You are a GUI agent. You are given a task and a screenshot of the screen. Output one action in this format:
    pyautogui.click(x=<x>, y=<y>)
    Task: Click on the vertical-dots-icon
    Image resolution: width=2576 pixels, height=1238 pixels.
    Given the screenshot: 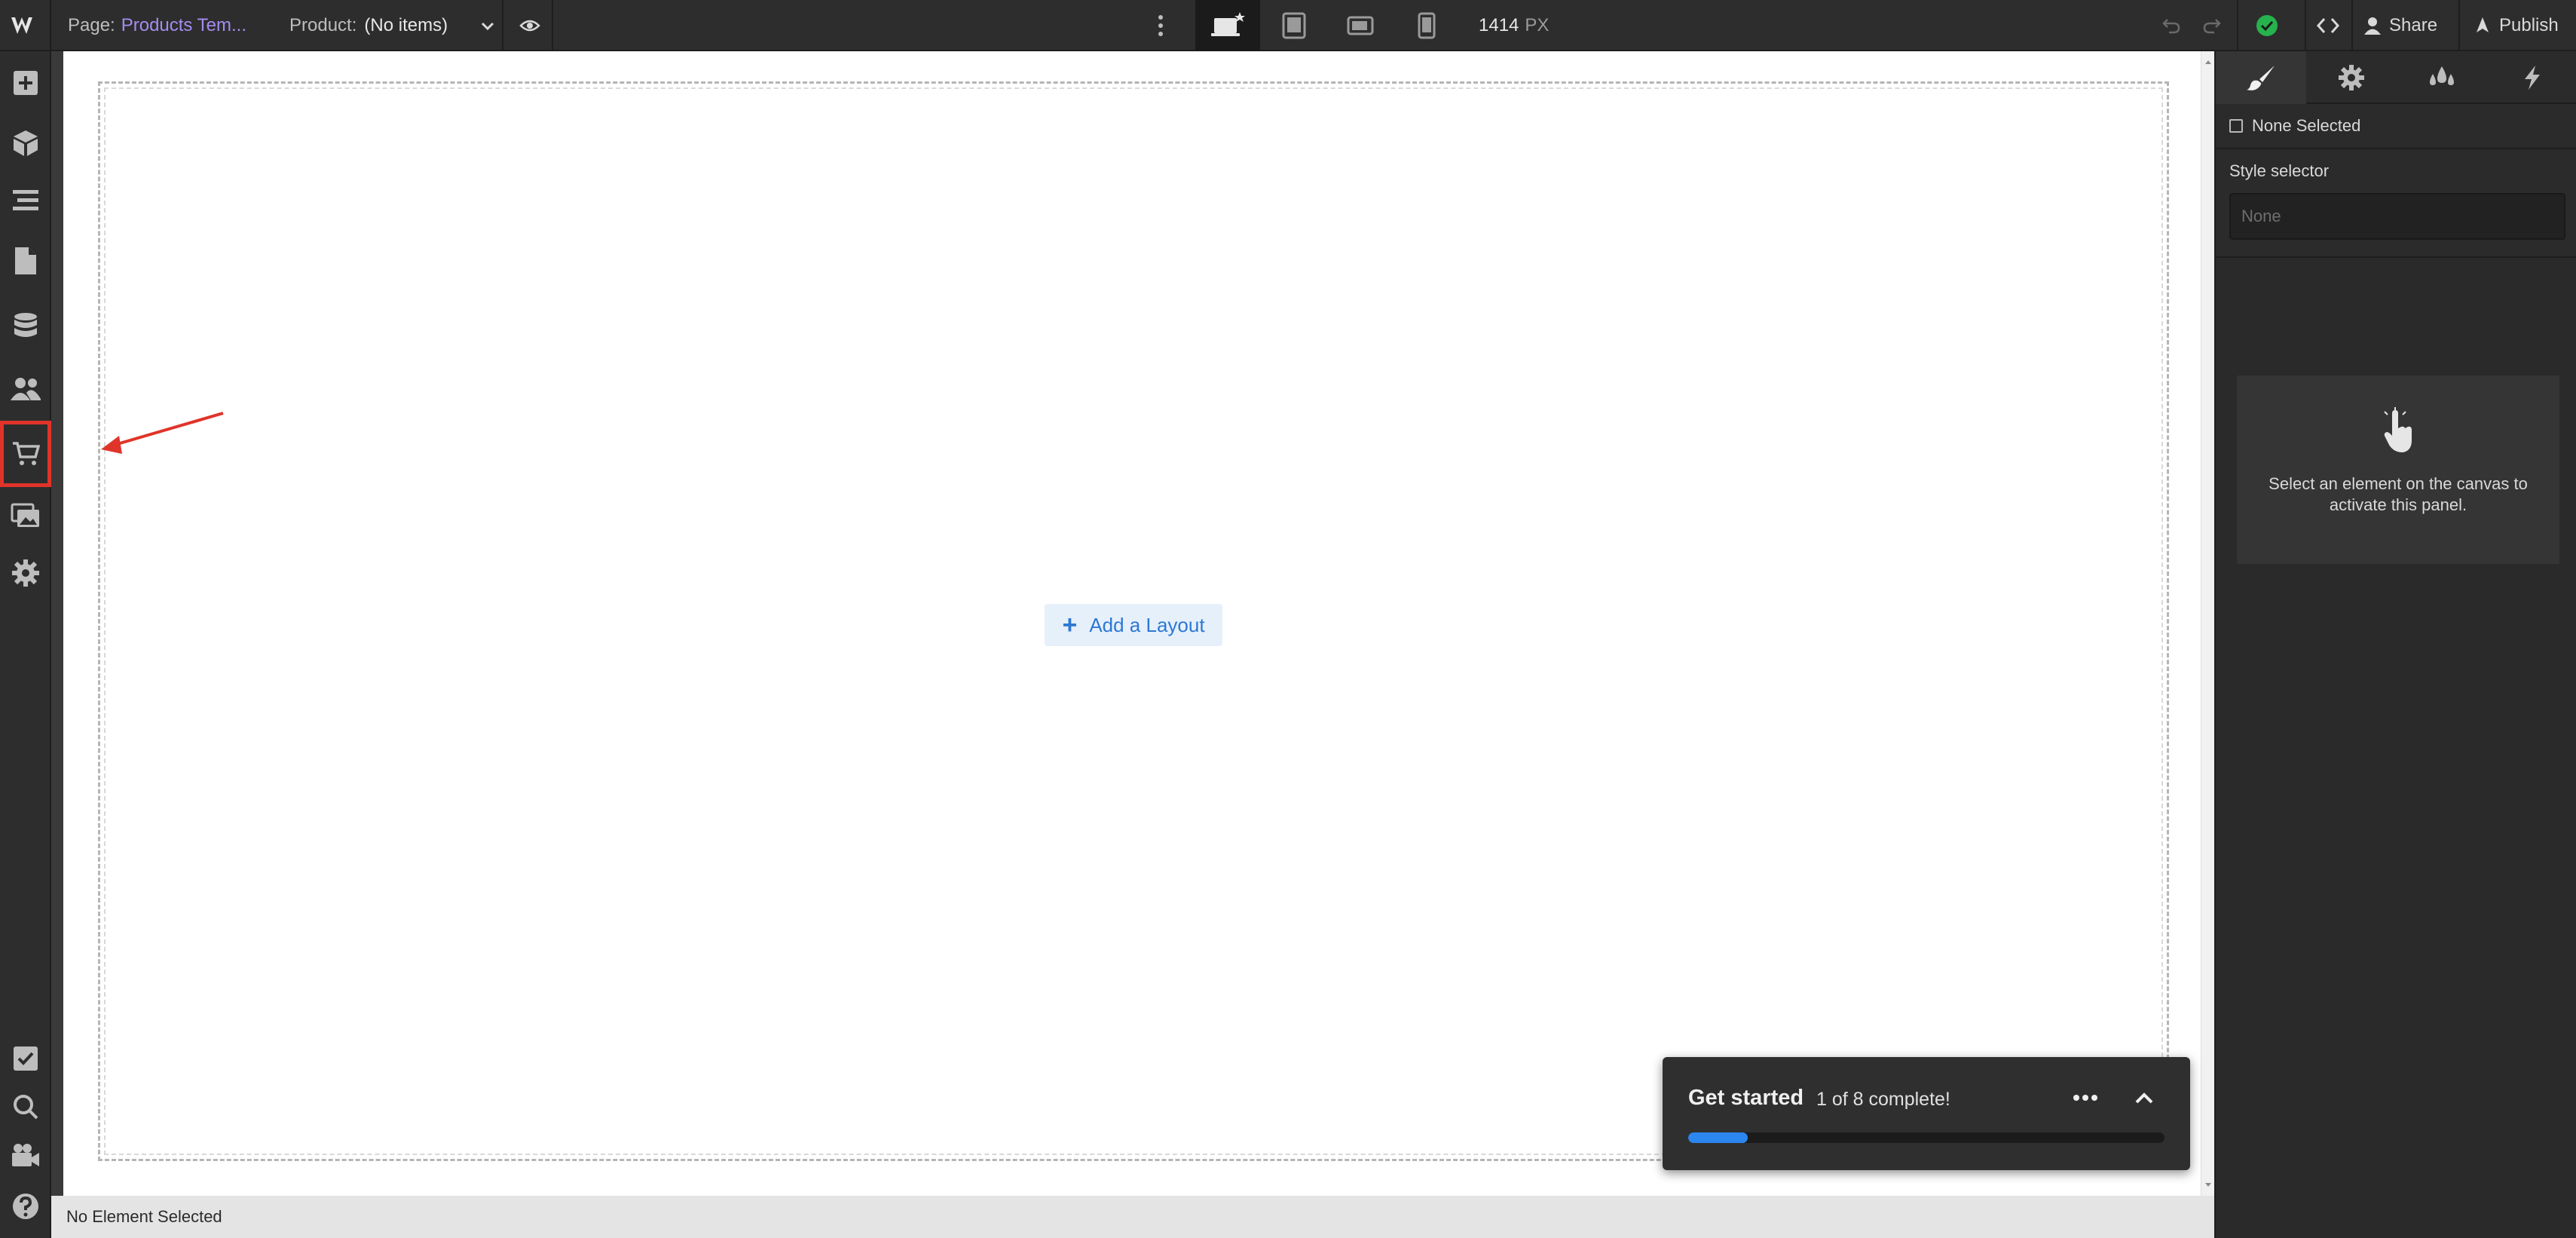 What is the action you would take?
    pyautogui.click(x=1160, y=25)
    